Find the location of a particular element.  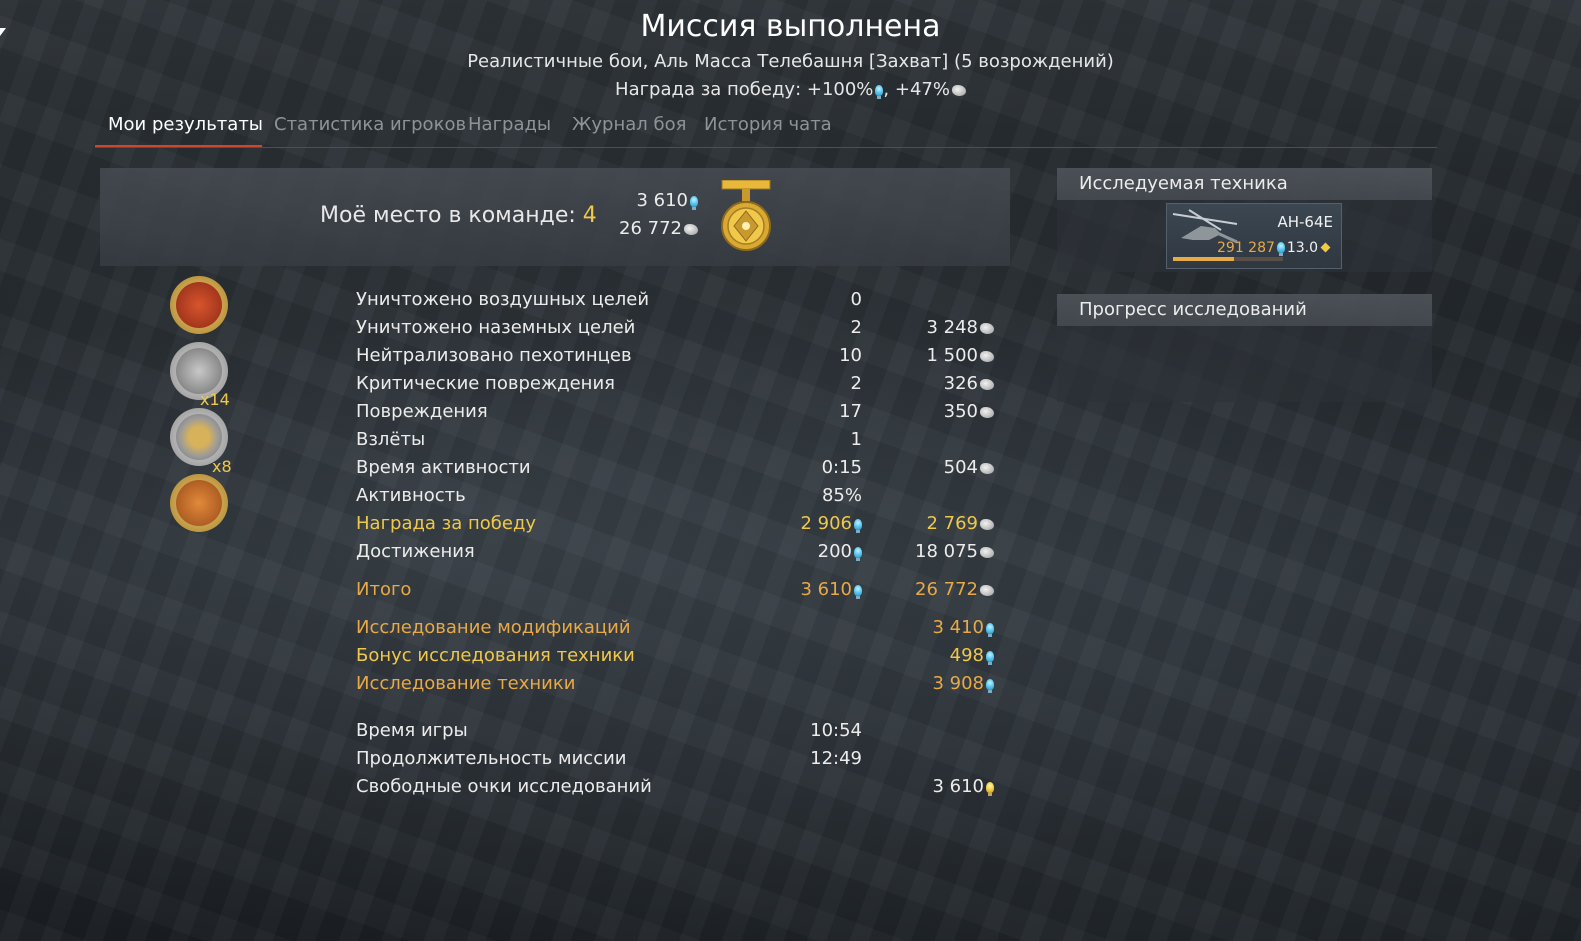

time-value: 10:54 is located at coordinates (836, 730).